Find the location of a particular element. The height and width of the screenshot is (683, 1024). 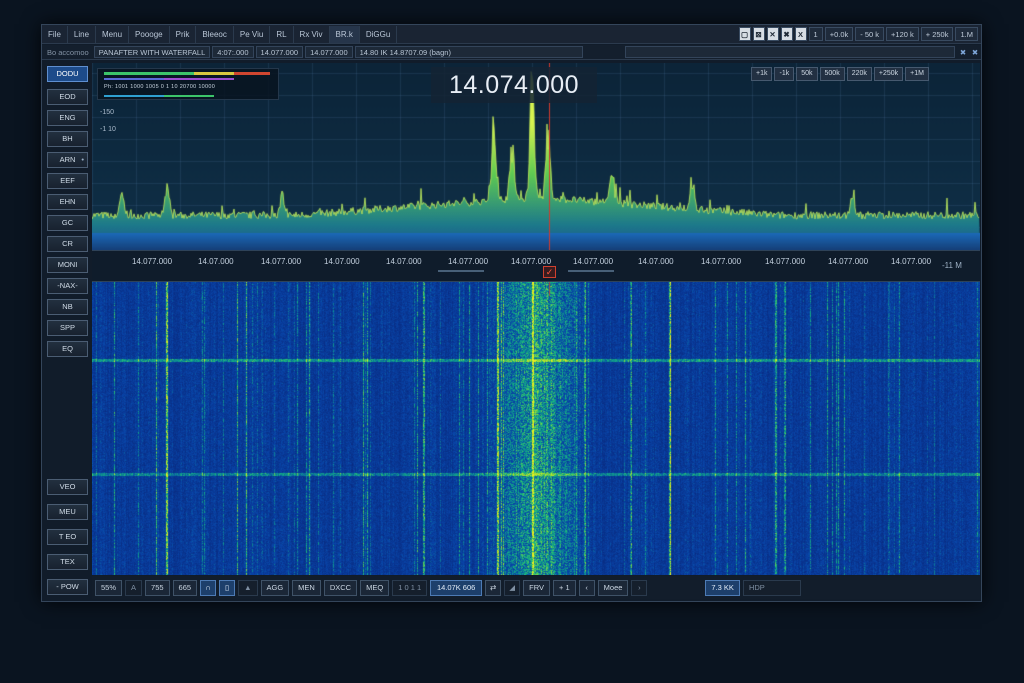

sidebar-button-dodu: DODU is located at coordinates (67, 74).